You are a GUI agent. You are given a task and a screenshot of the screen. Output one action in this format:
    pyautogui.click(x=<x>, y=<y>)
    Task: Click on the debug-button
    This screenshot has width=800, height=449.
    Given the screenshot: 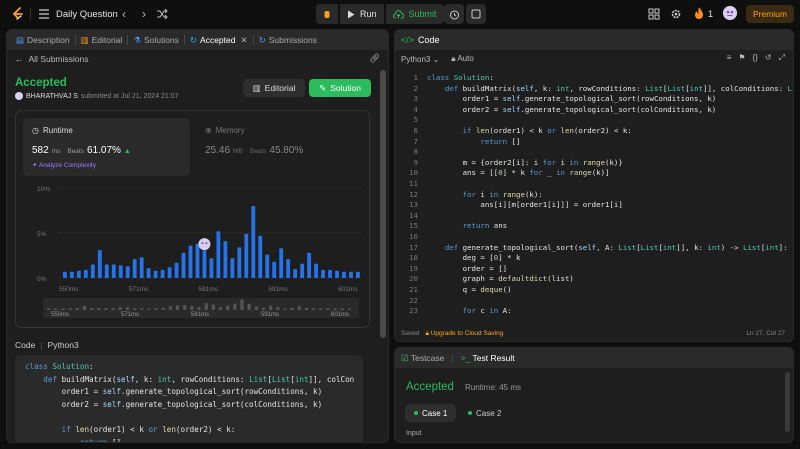 What is the action you would take?
    pyautogui.click(x=327, y=14)
    